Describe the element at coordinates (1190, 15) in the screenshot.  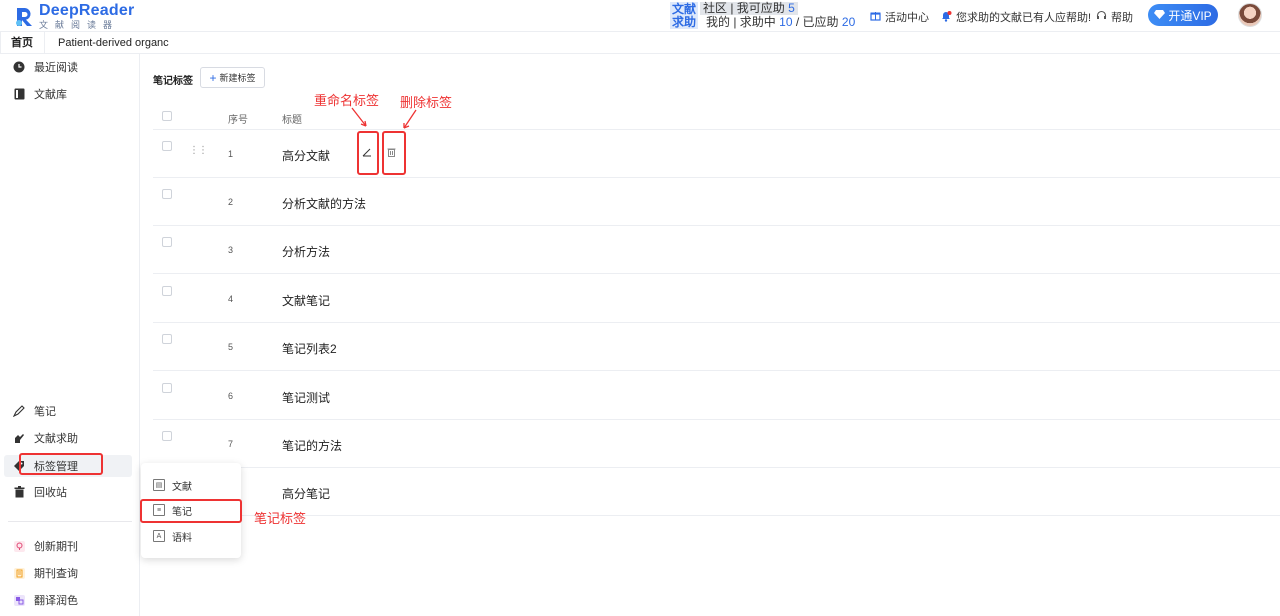
I see `vip-label: 开通VIP` at that location.